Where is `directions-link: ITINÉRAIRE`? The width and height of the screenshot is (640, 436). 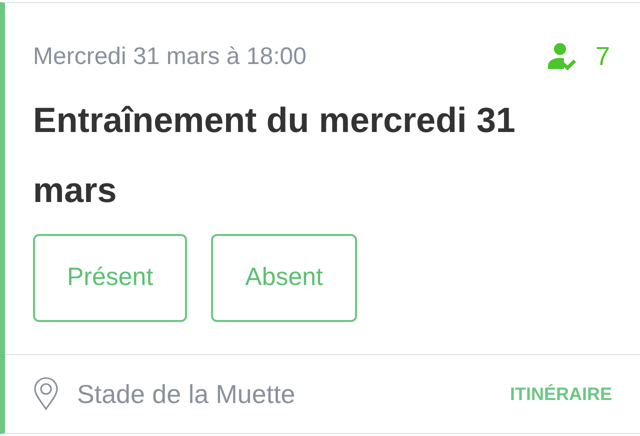
directions-link: ITINÉRAIRE is located at coordinates (561, 394).